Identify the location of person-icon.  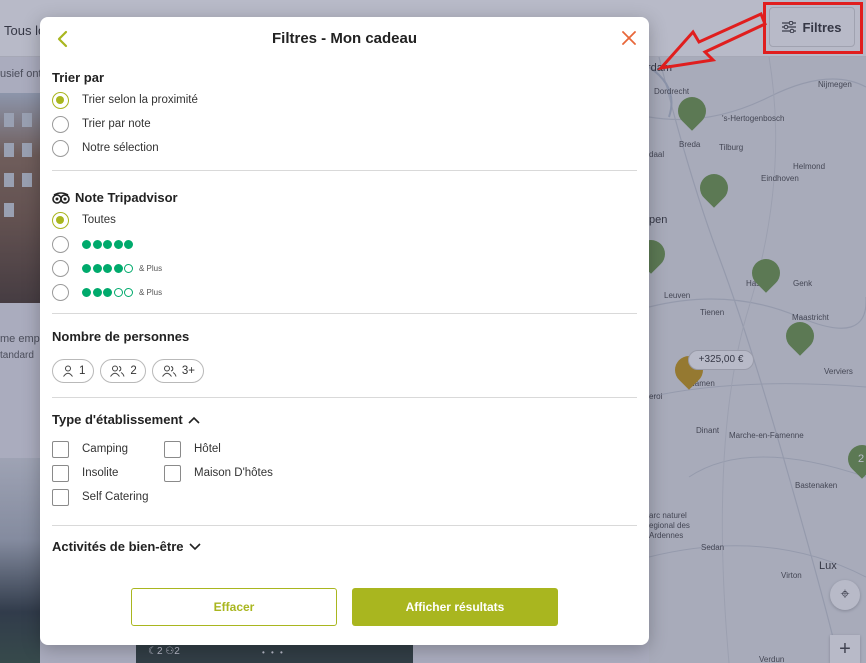
(68, 371).